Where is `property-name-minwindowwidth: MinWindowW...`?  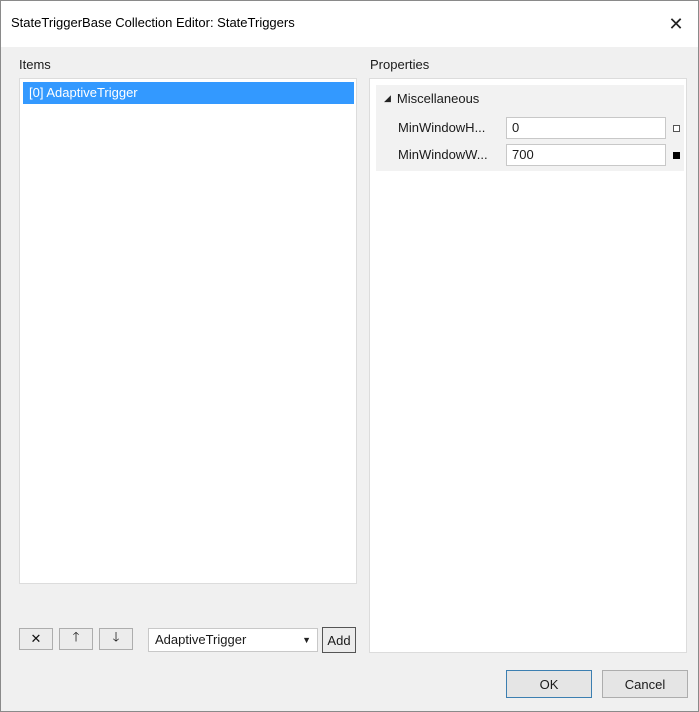
property-name-minwindowwidth: MinWindowW... is located at coordinates (443, 154).